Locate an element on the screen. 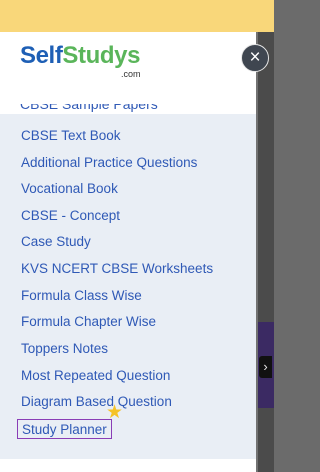  menu-item-cbse-text-book: CBSE Text Book is located at coordinates (71, 136).